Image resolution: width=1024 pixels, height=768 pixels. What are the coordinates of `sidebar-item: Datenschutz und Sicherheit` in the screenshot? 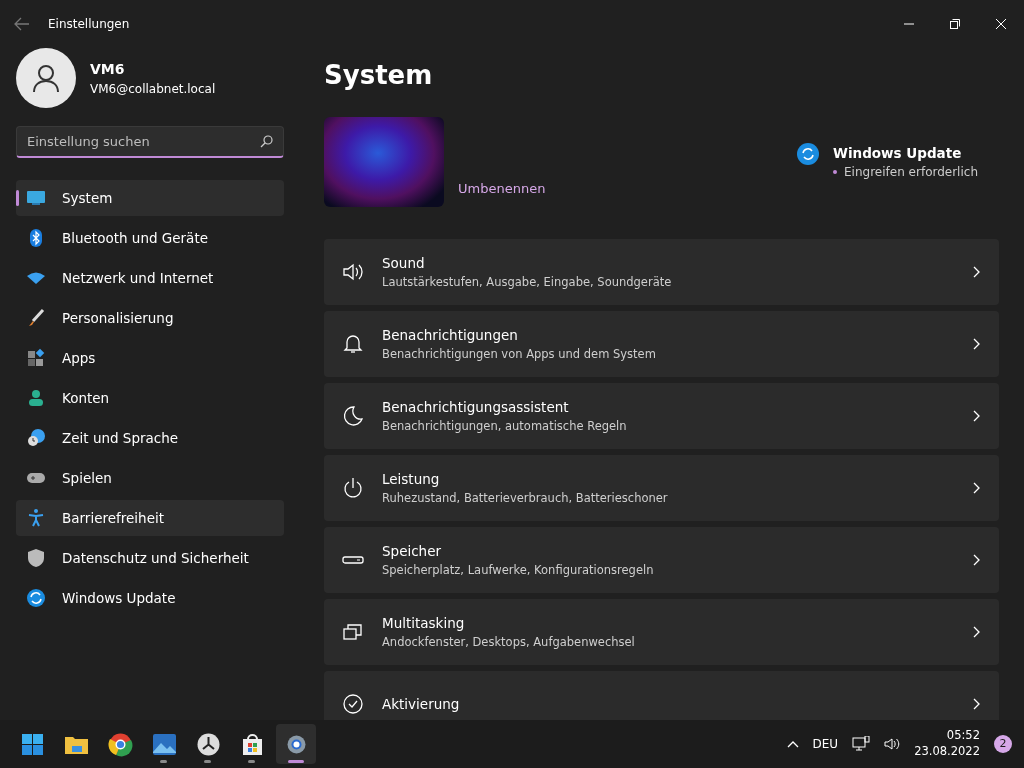 It's located at (150, 558).